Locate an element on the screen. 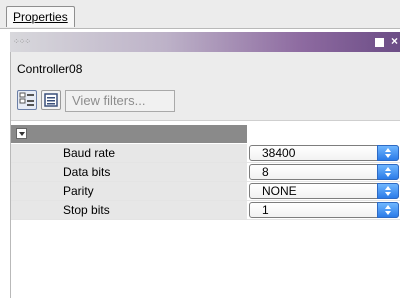 Image resolution: width=400 pixels, height=298 pixels. baud-rate-select: 38400 is located at coordinates (324, 153).